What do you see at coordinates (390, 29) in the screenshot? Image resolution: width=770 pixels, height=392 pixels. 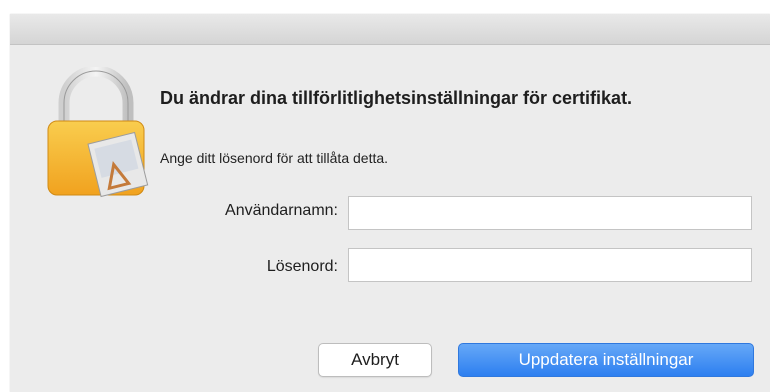 I see `dialog-titlebar` at bounding box center [390, 29].